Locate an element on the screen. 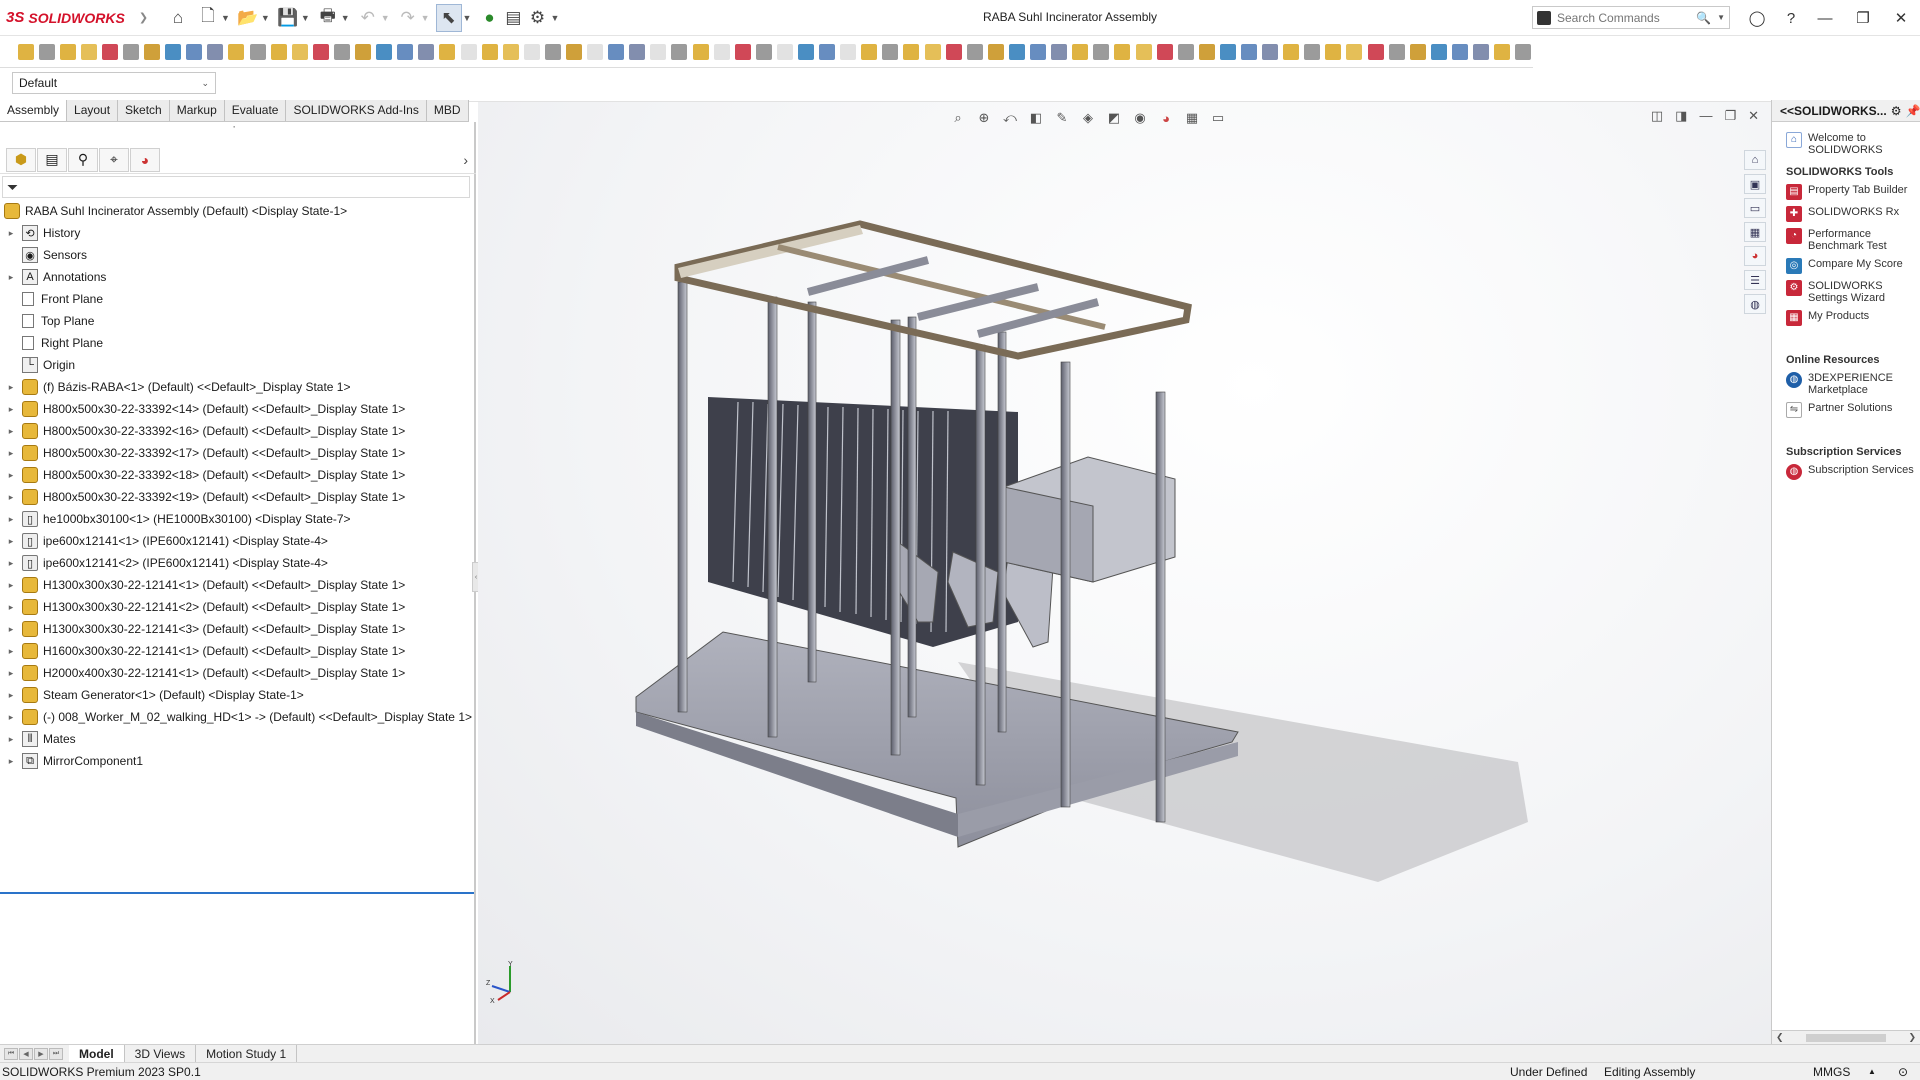 The width and height of the screenshot is (1920, 1080). redo-icon: ↷ is located at coordinates (408, 18).